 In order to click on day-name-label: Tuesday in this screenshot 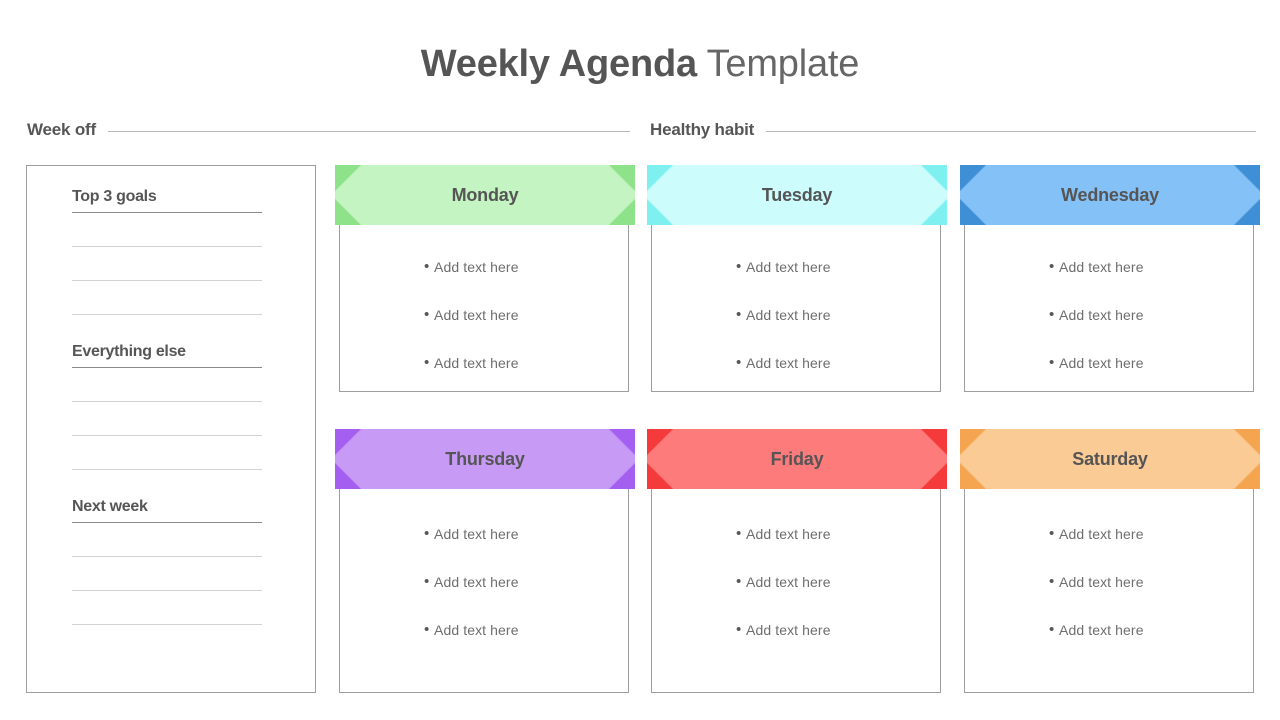, I will do `click(797, 194)`.